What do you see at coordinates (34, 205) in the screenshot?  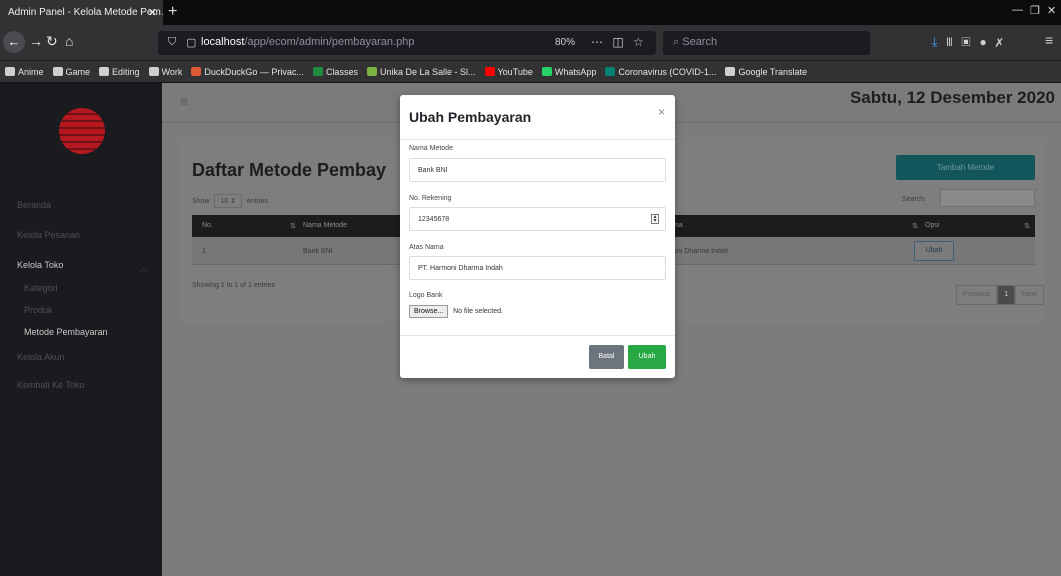 I see `sidebar-item-beranda: Beranda` at bounding box center [34, 205].